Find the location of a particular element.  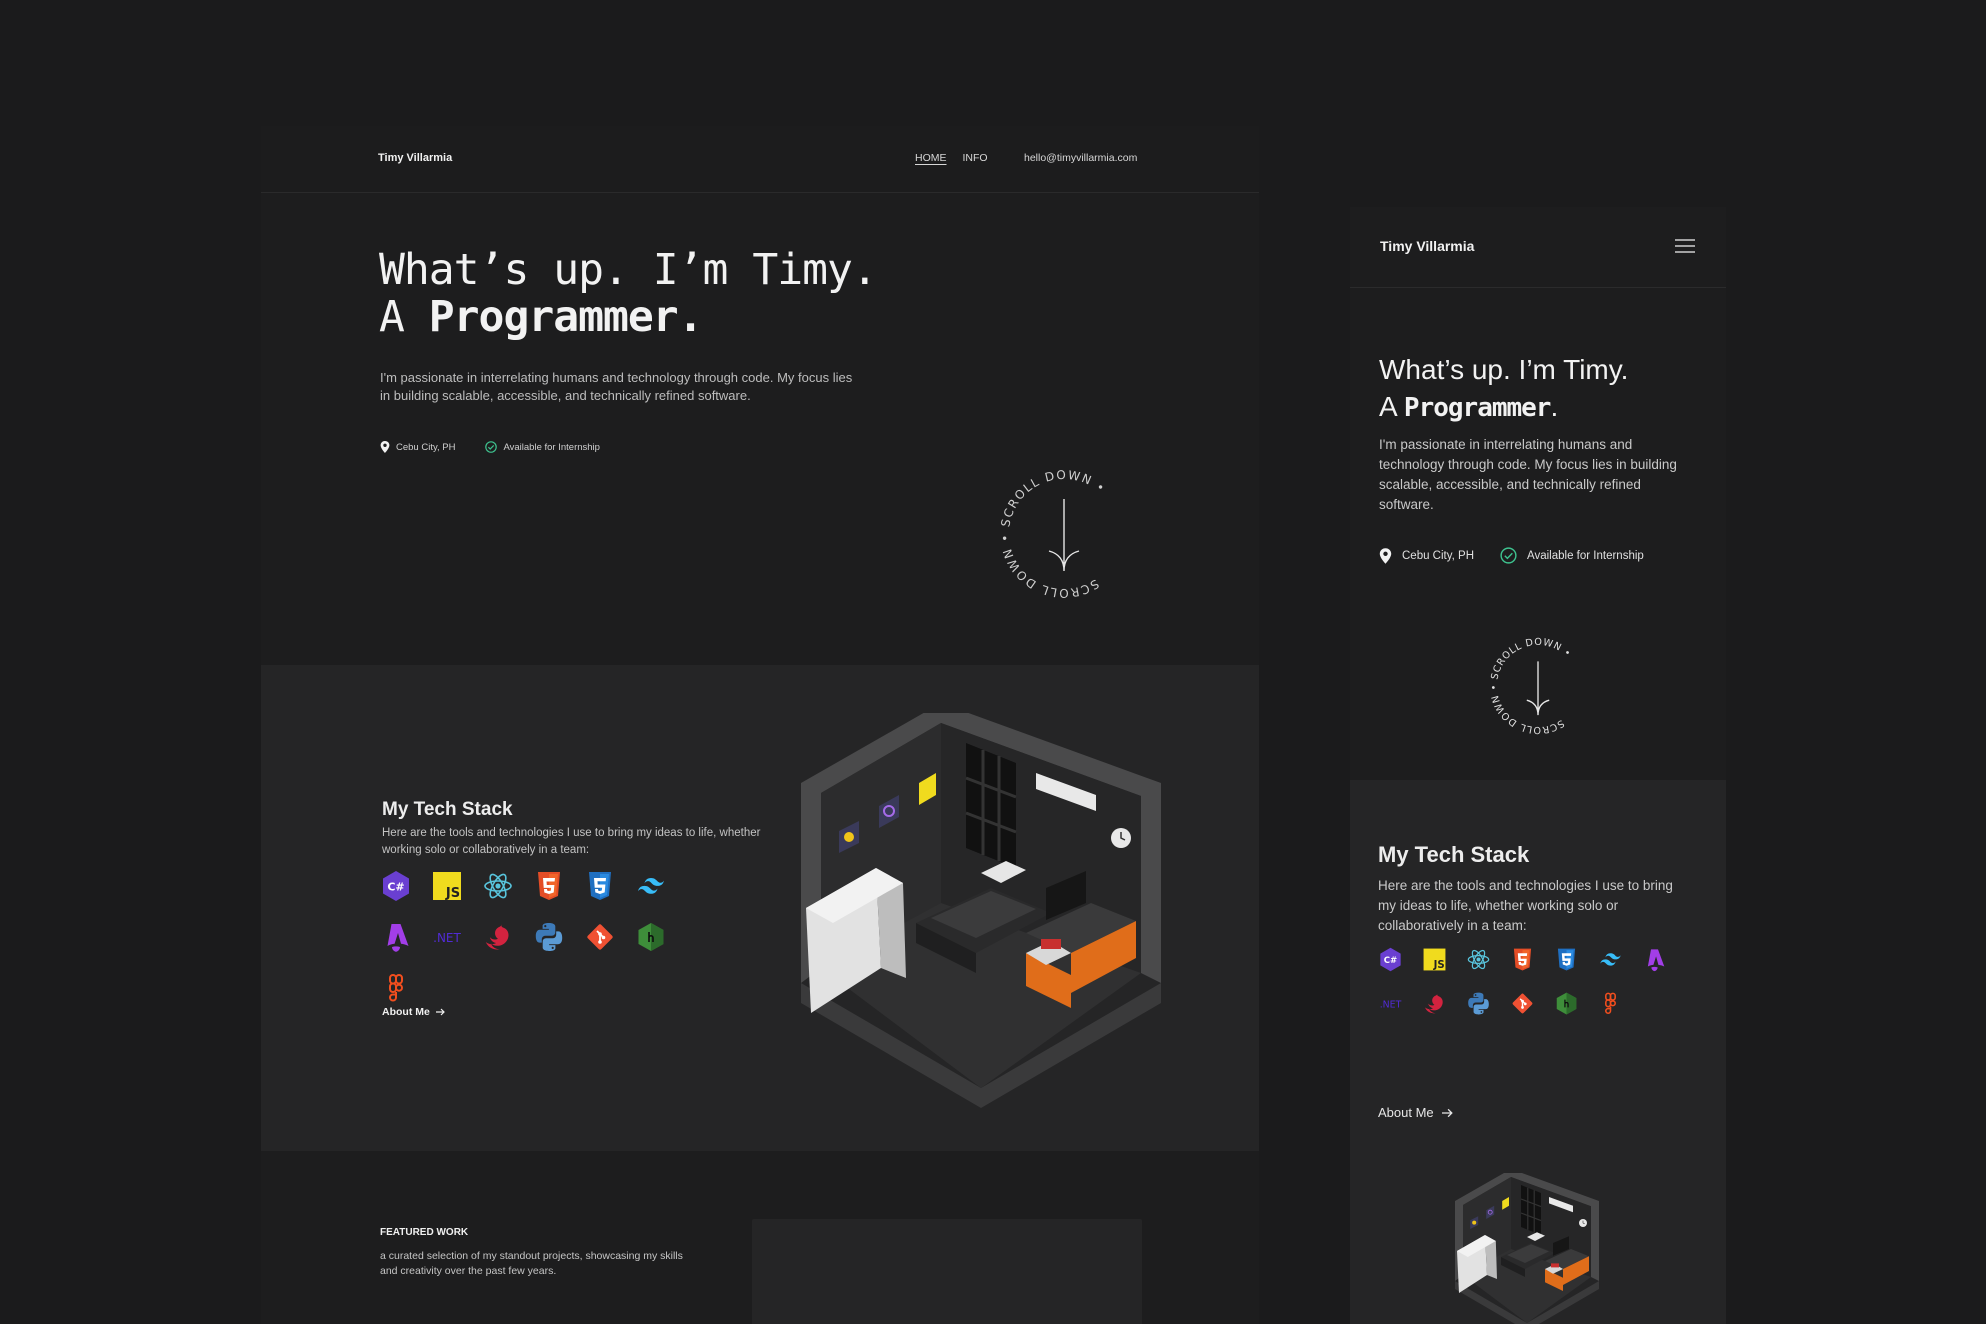

mobile-brand: Timy Villarmia is located at coordinates (1427, 246).